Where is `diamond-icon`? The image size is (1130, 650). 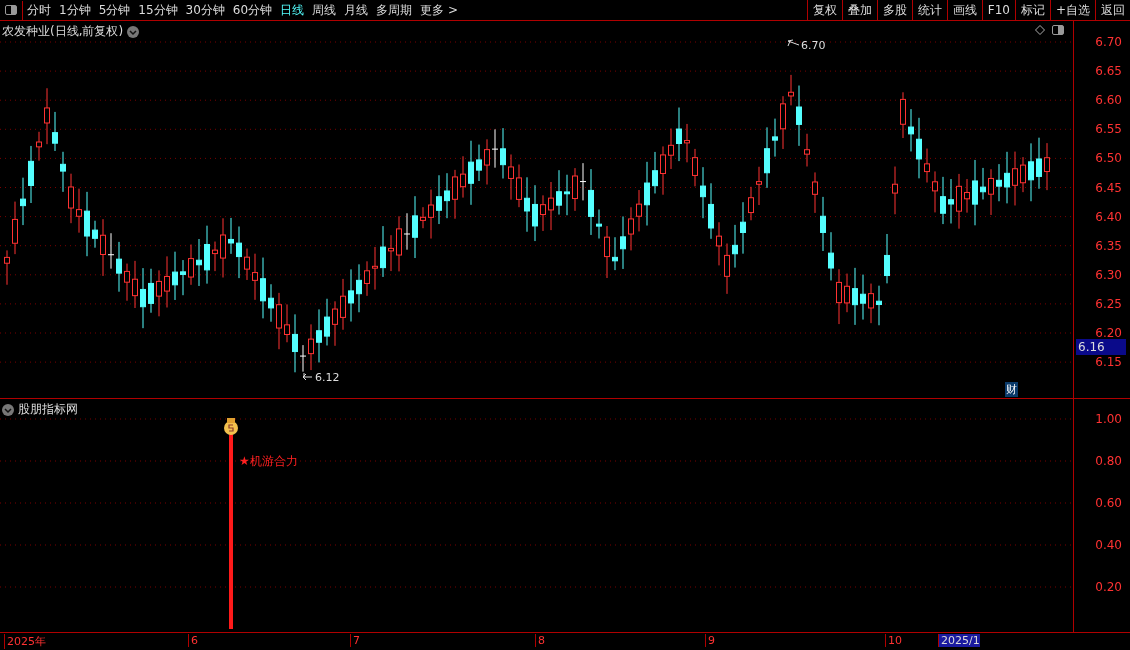 diamond-icon is located at coordinates (1040, 30).